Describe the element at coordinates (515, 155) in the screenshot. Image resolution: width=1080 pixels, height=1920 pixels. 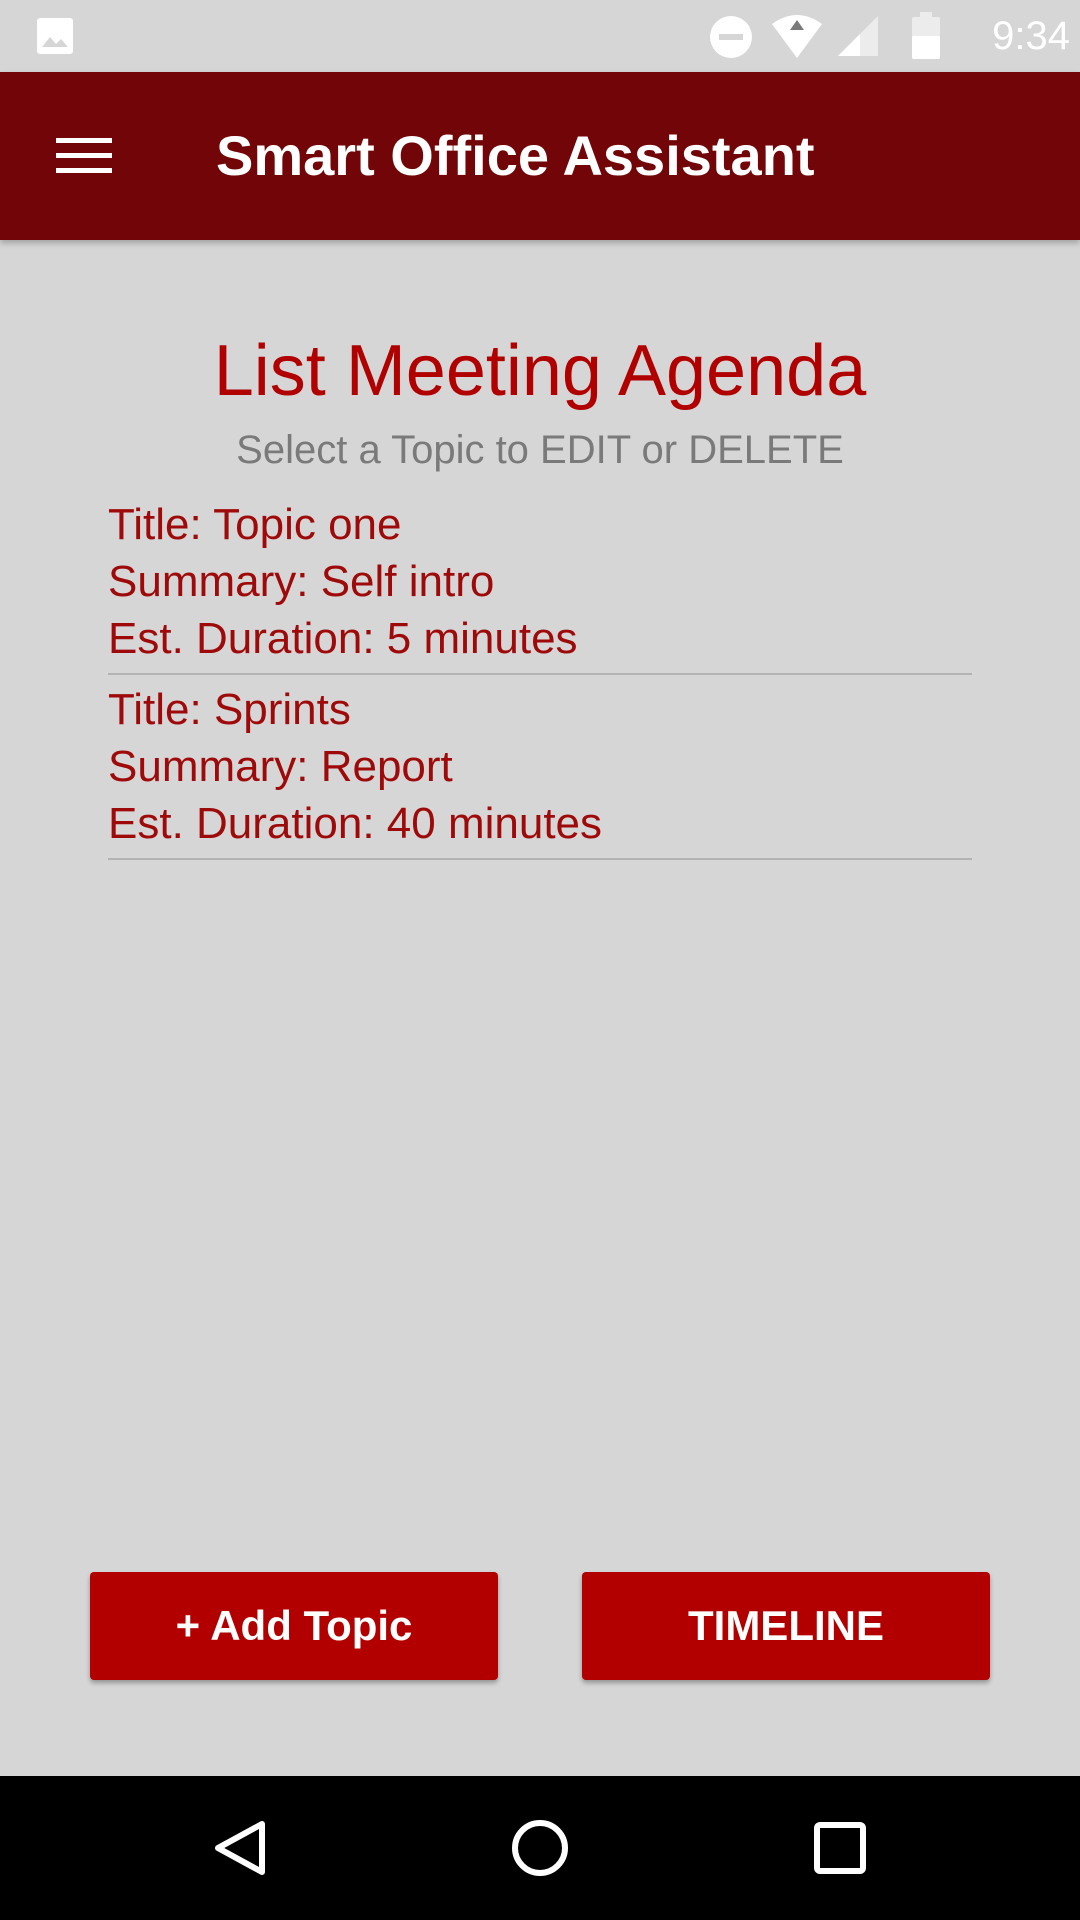
I see `app-title: Smart Office Assistant` at that location.